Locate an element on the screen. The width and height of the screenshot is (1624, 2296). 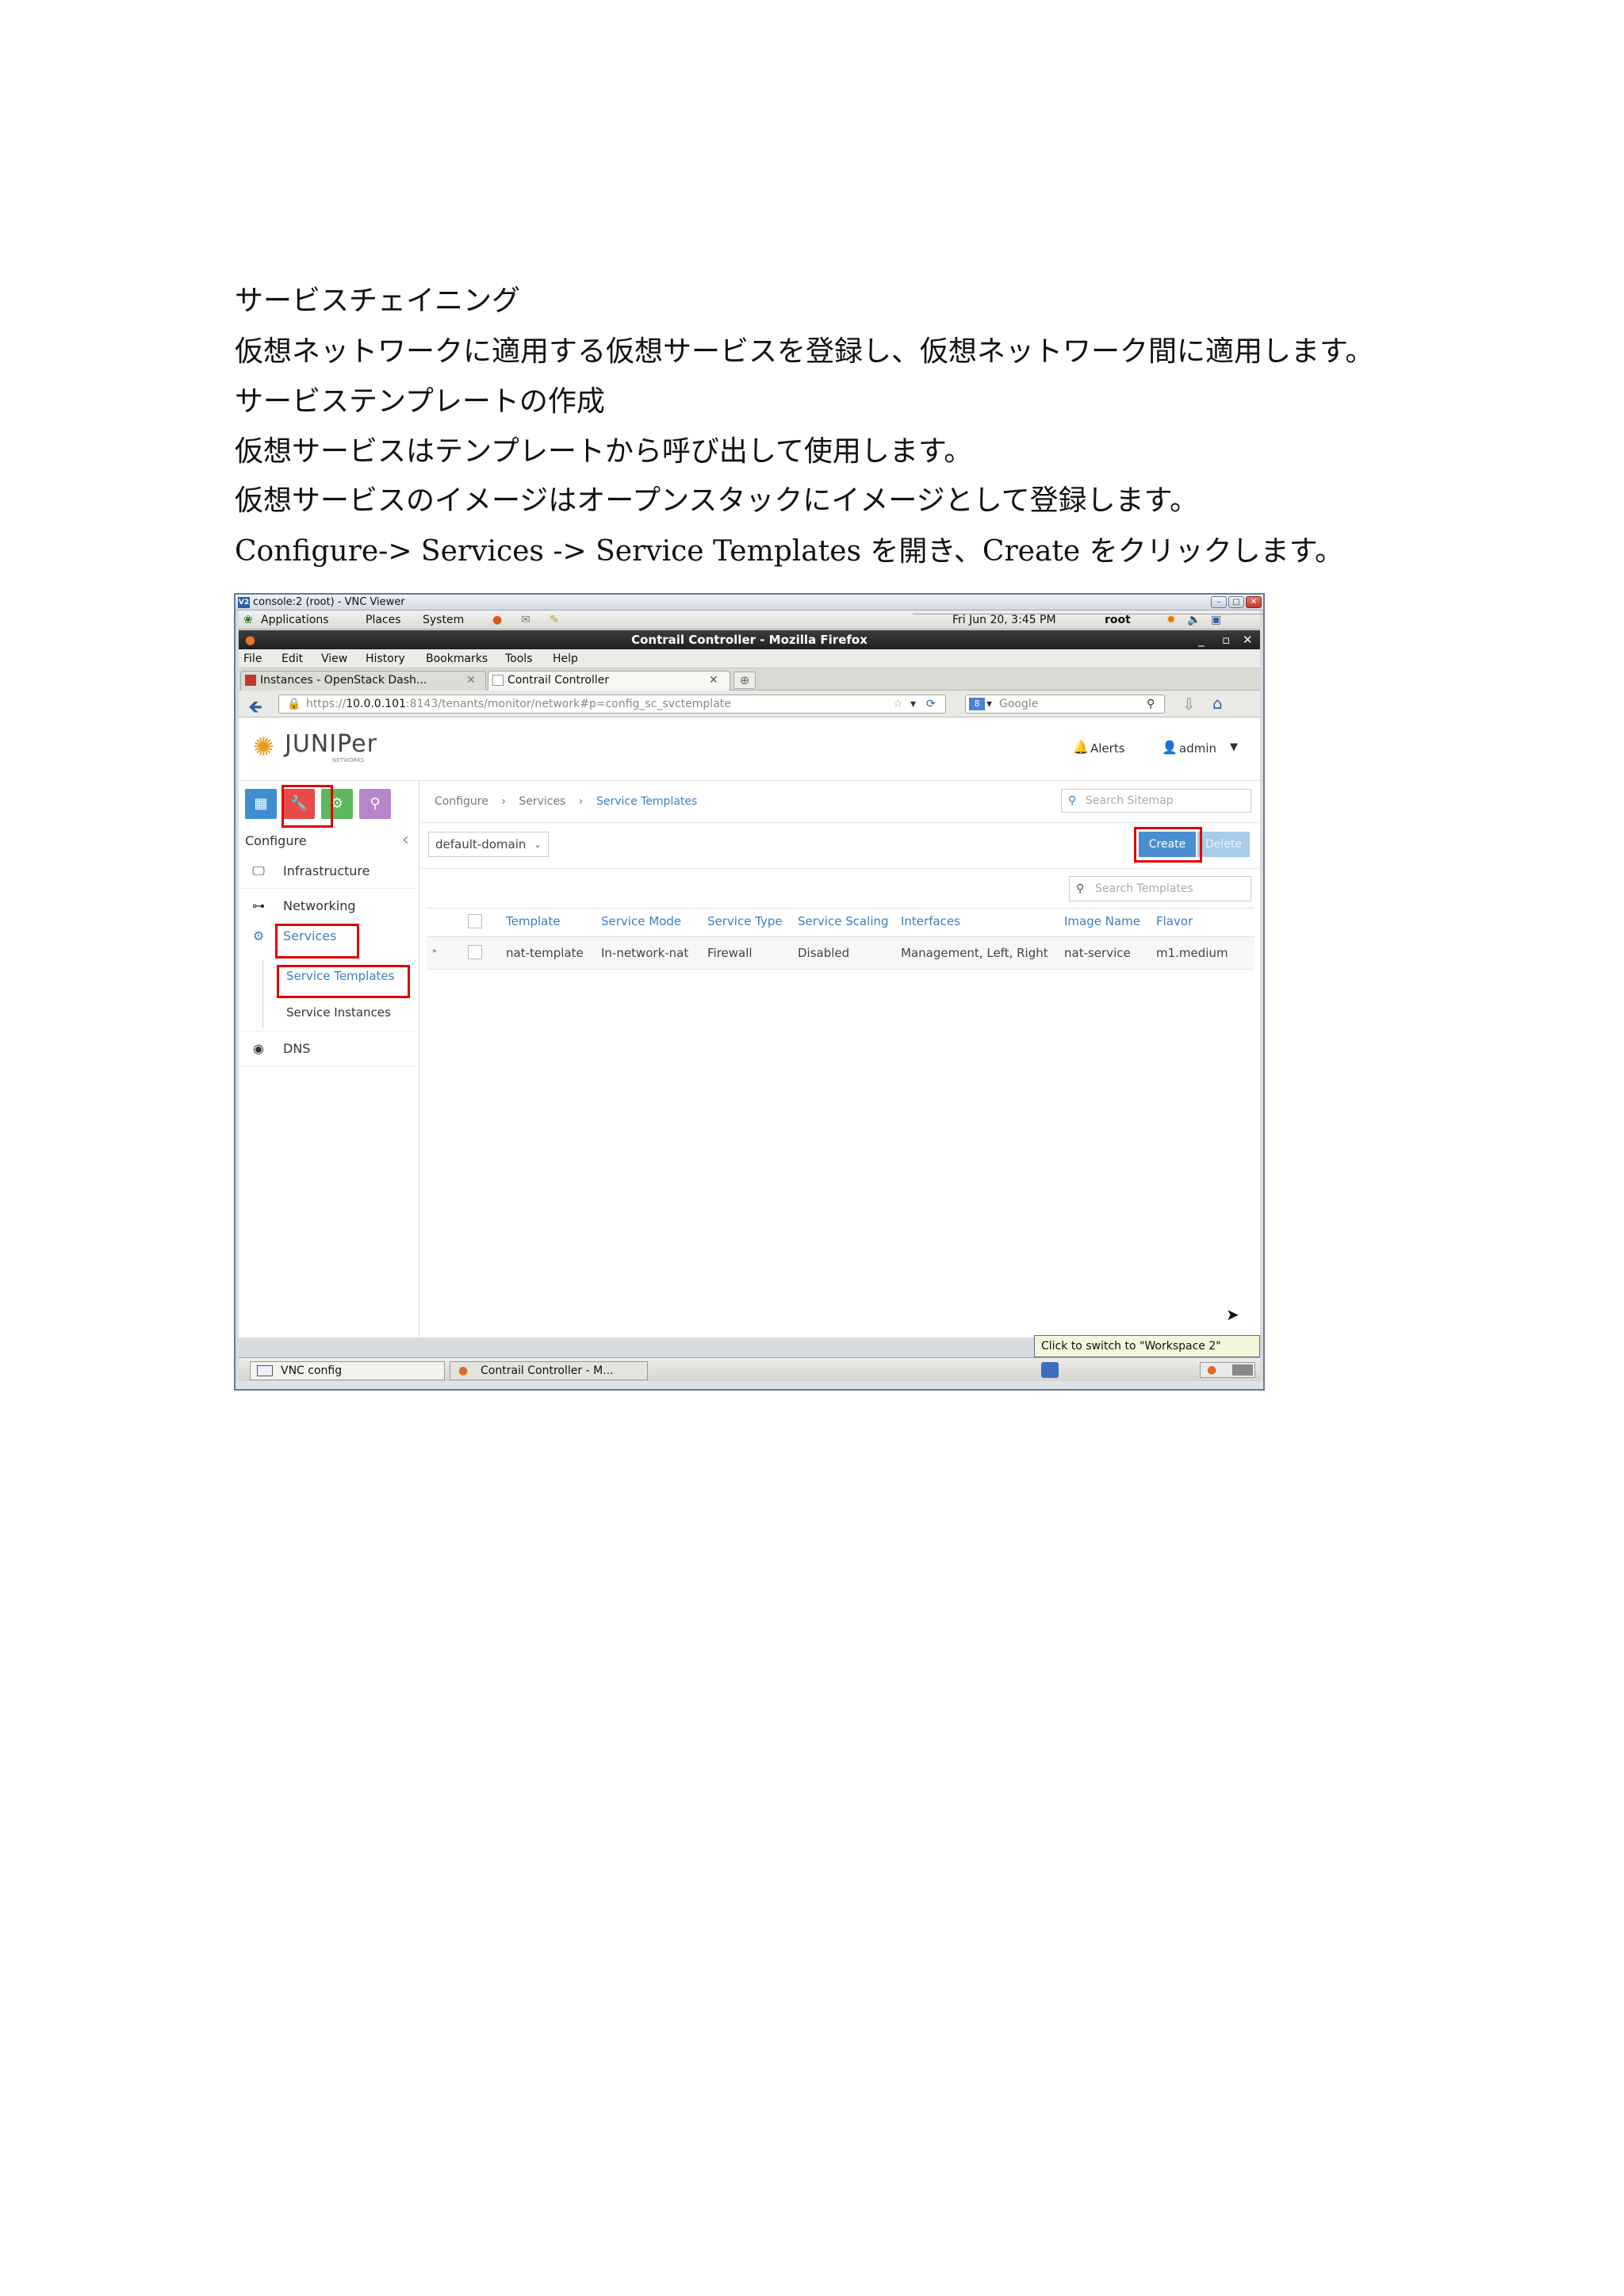
url-host: 10.0.0.101 is located at coordinates (376, 704).